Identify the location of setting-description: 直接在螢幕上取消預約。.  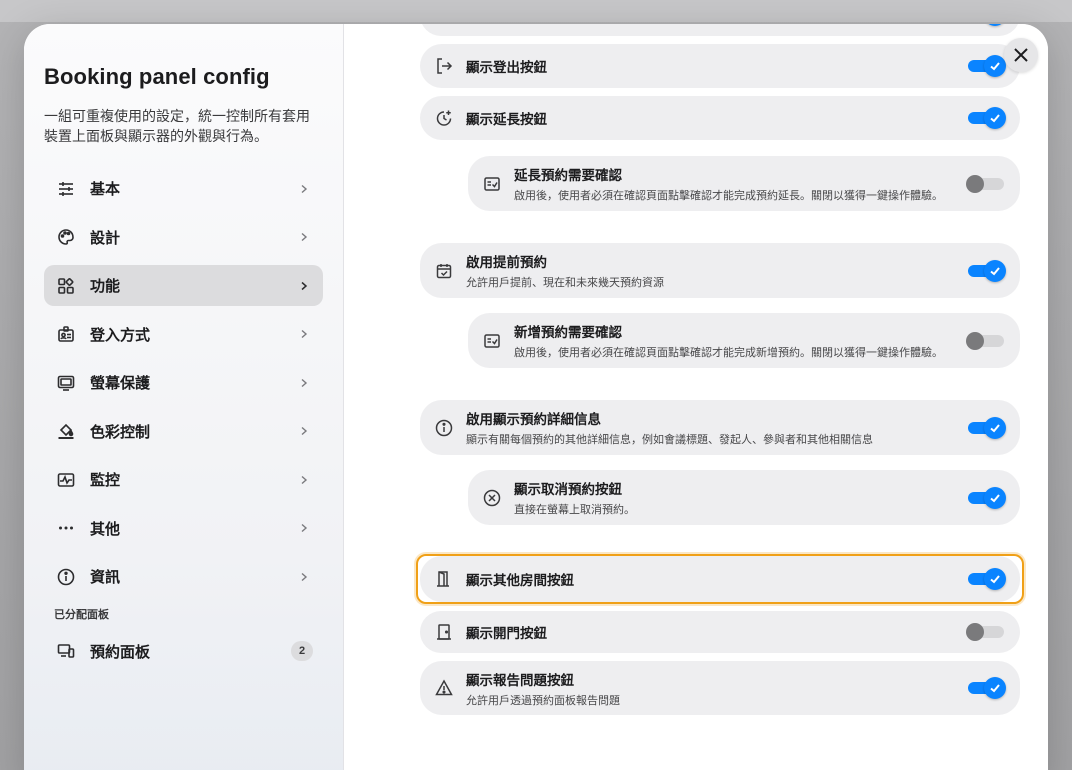
(574, 510).